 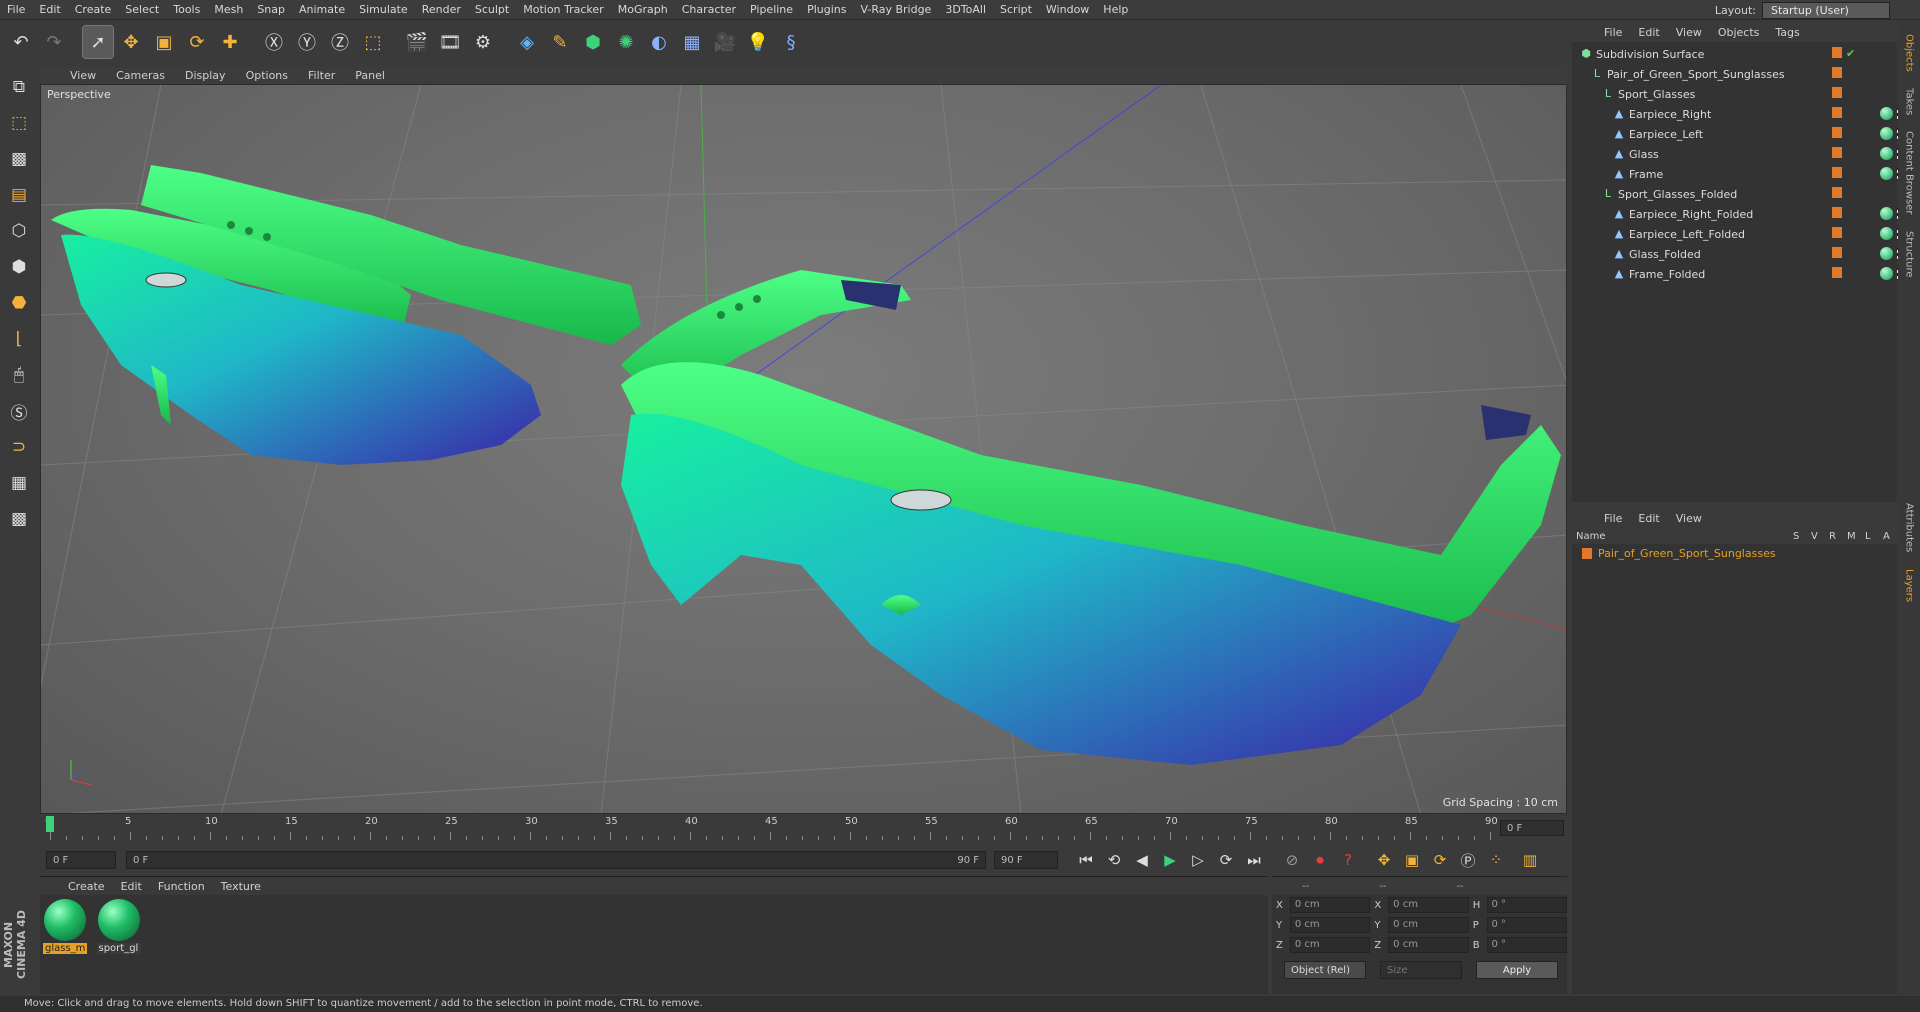 What do you see at coordinates (50, 824) in the screenshot?
I see `playhead` at bounding box center [50, 824].